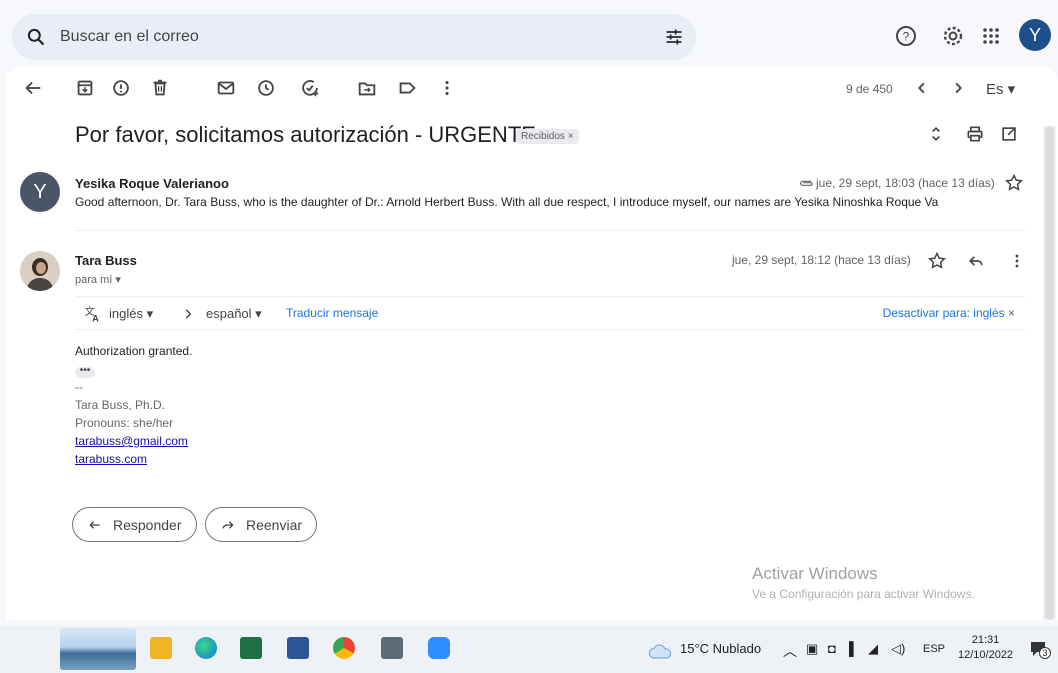 This screenshot has height=673, width=1058. What do you see at coordinates (228, 524) in the screenshot?
I see `forward-icon` at bounding box center [228, 524].